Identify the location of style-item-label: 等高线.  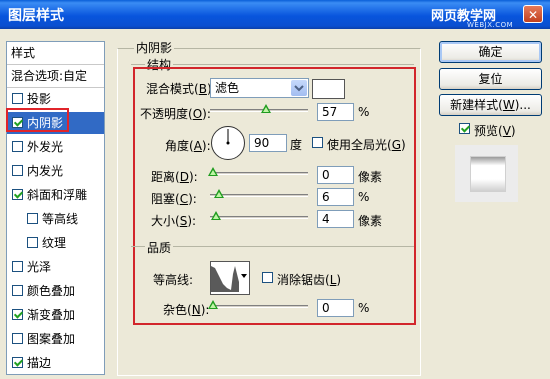
(60, 219).